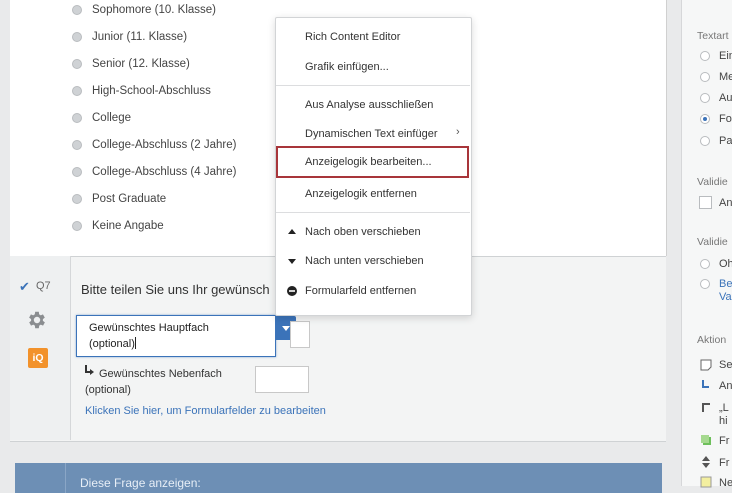  I want to click on menu-item-move-up: Nach oben verschieben, so click(363, 232).